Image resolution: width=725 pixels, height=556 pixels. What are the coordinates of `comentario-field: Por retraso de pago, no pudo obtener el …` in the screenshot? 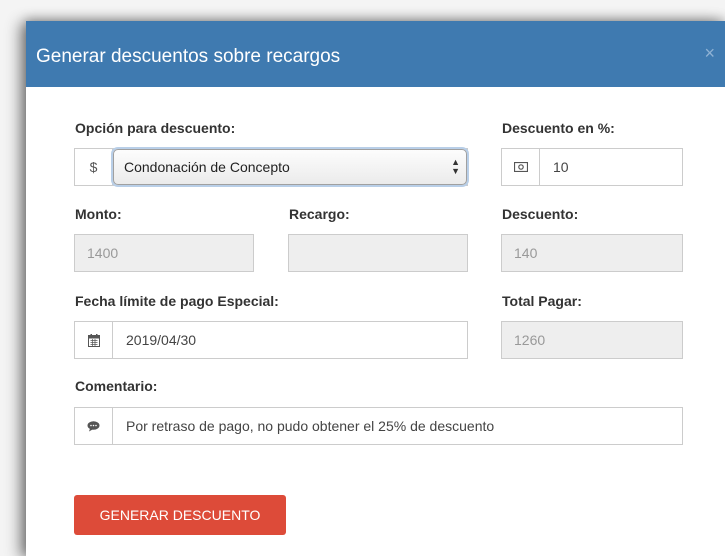 It's located at (378, 426).